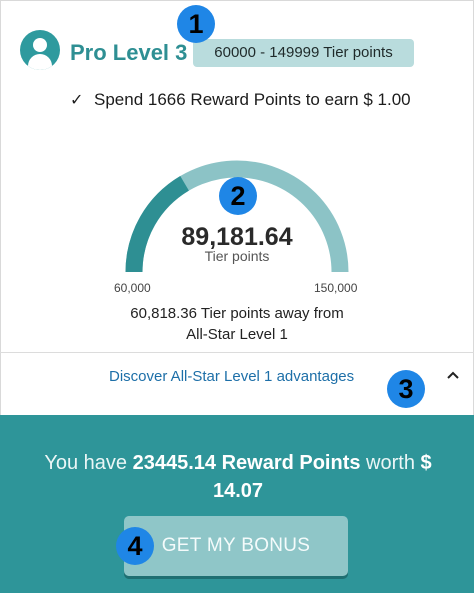 The width and height of the screenshot is (474, 593). Describe the element at coordinates (135, 546) in the screenshot. I see `annotation-badge-4: 4` at that location.